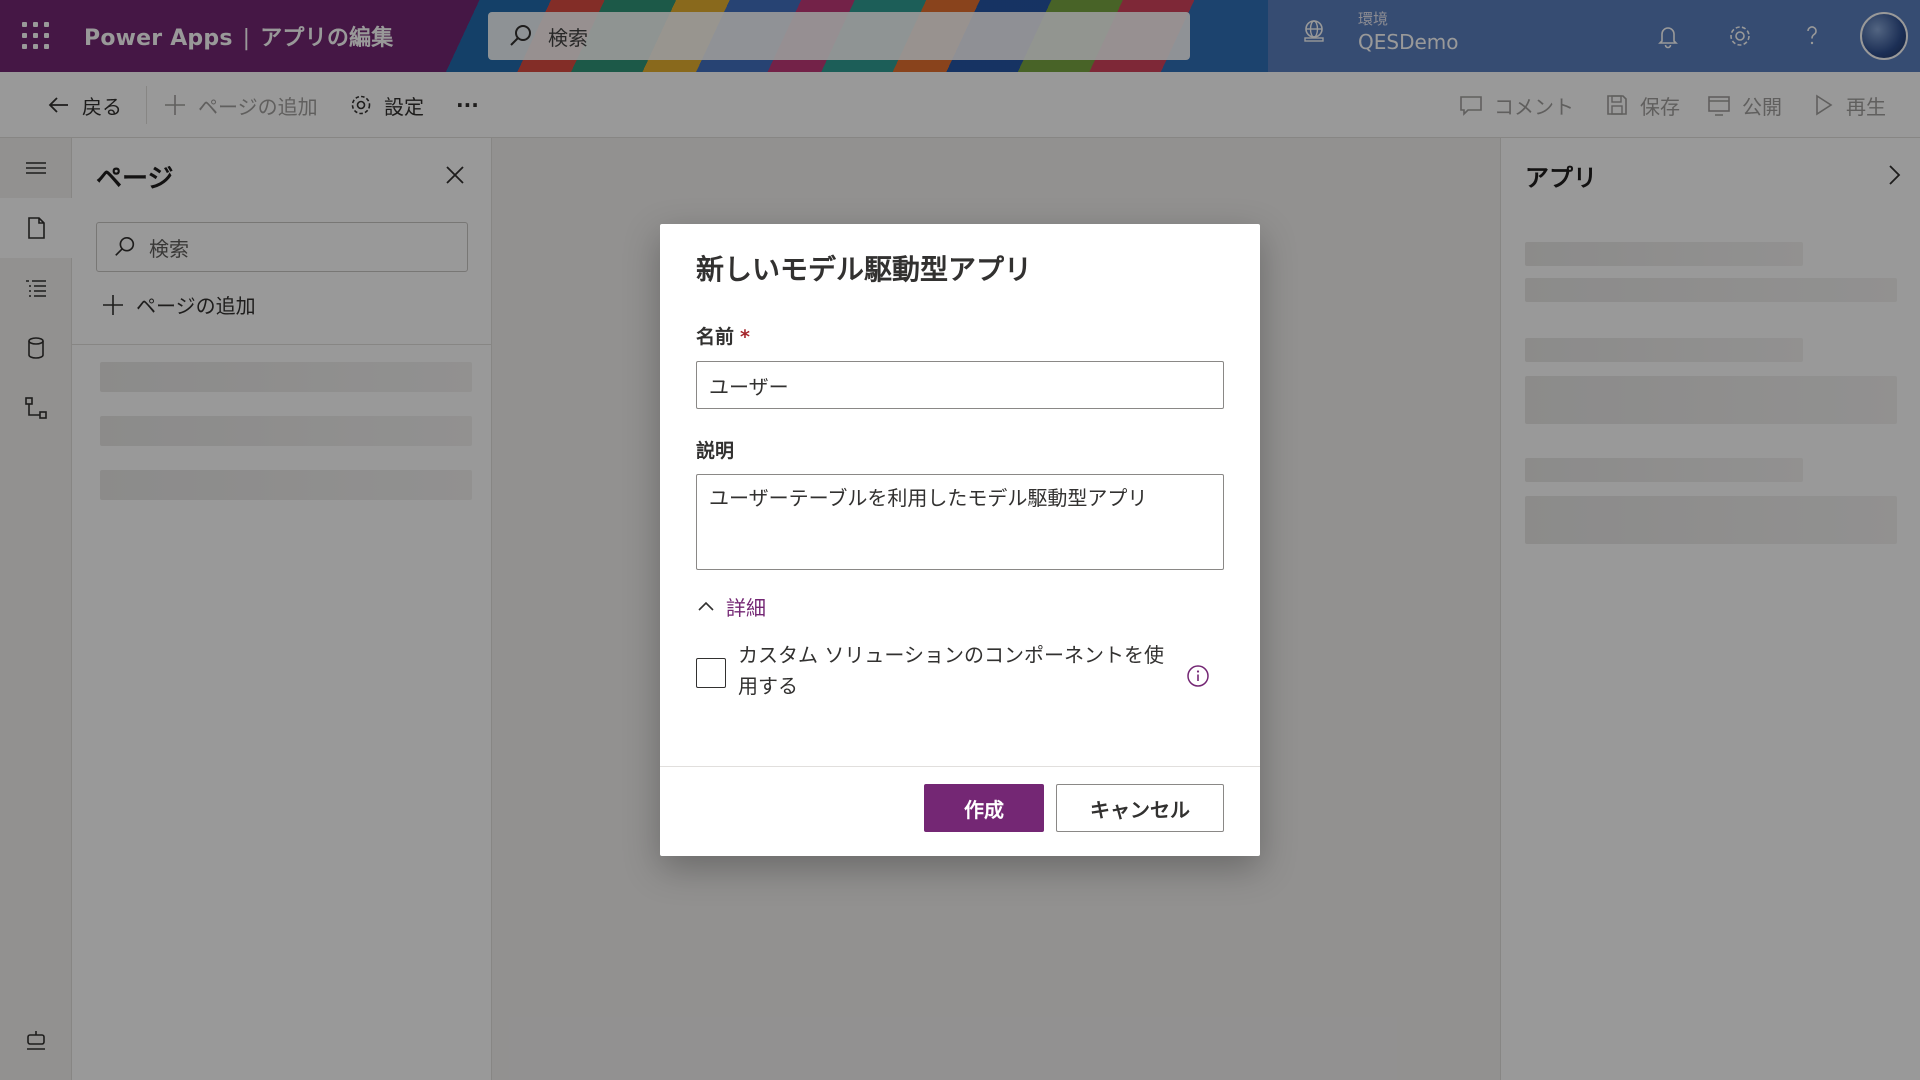 This screenshot has height=1080, width=1920. What do you see at coordinates (715, 451) in the screenshot?
I see `description-label: 説明` at bounding box center [715, 451].